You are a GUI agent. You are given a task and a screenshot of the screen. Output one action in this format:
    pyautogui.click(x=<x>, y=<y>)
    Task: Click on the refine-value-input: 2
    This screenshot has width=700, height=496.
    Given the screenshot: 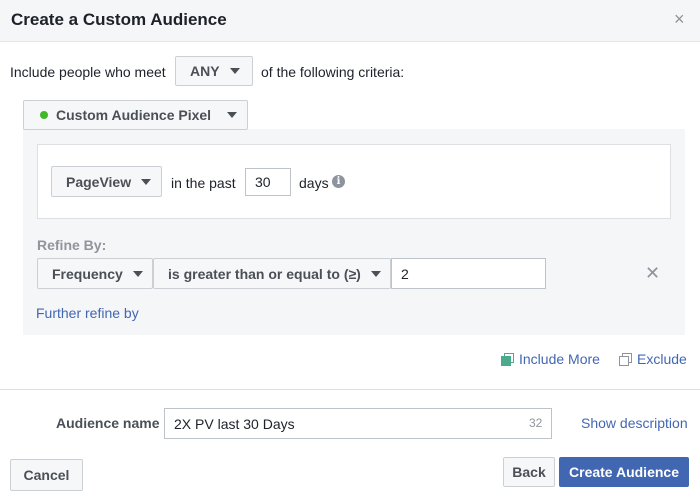 What is the action you would take?
    pyautogui.click(x=468, y=273)
    